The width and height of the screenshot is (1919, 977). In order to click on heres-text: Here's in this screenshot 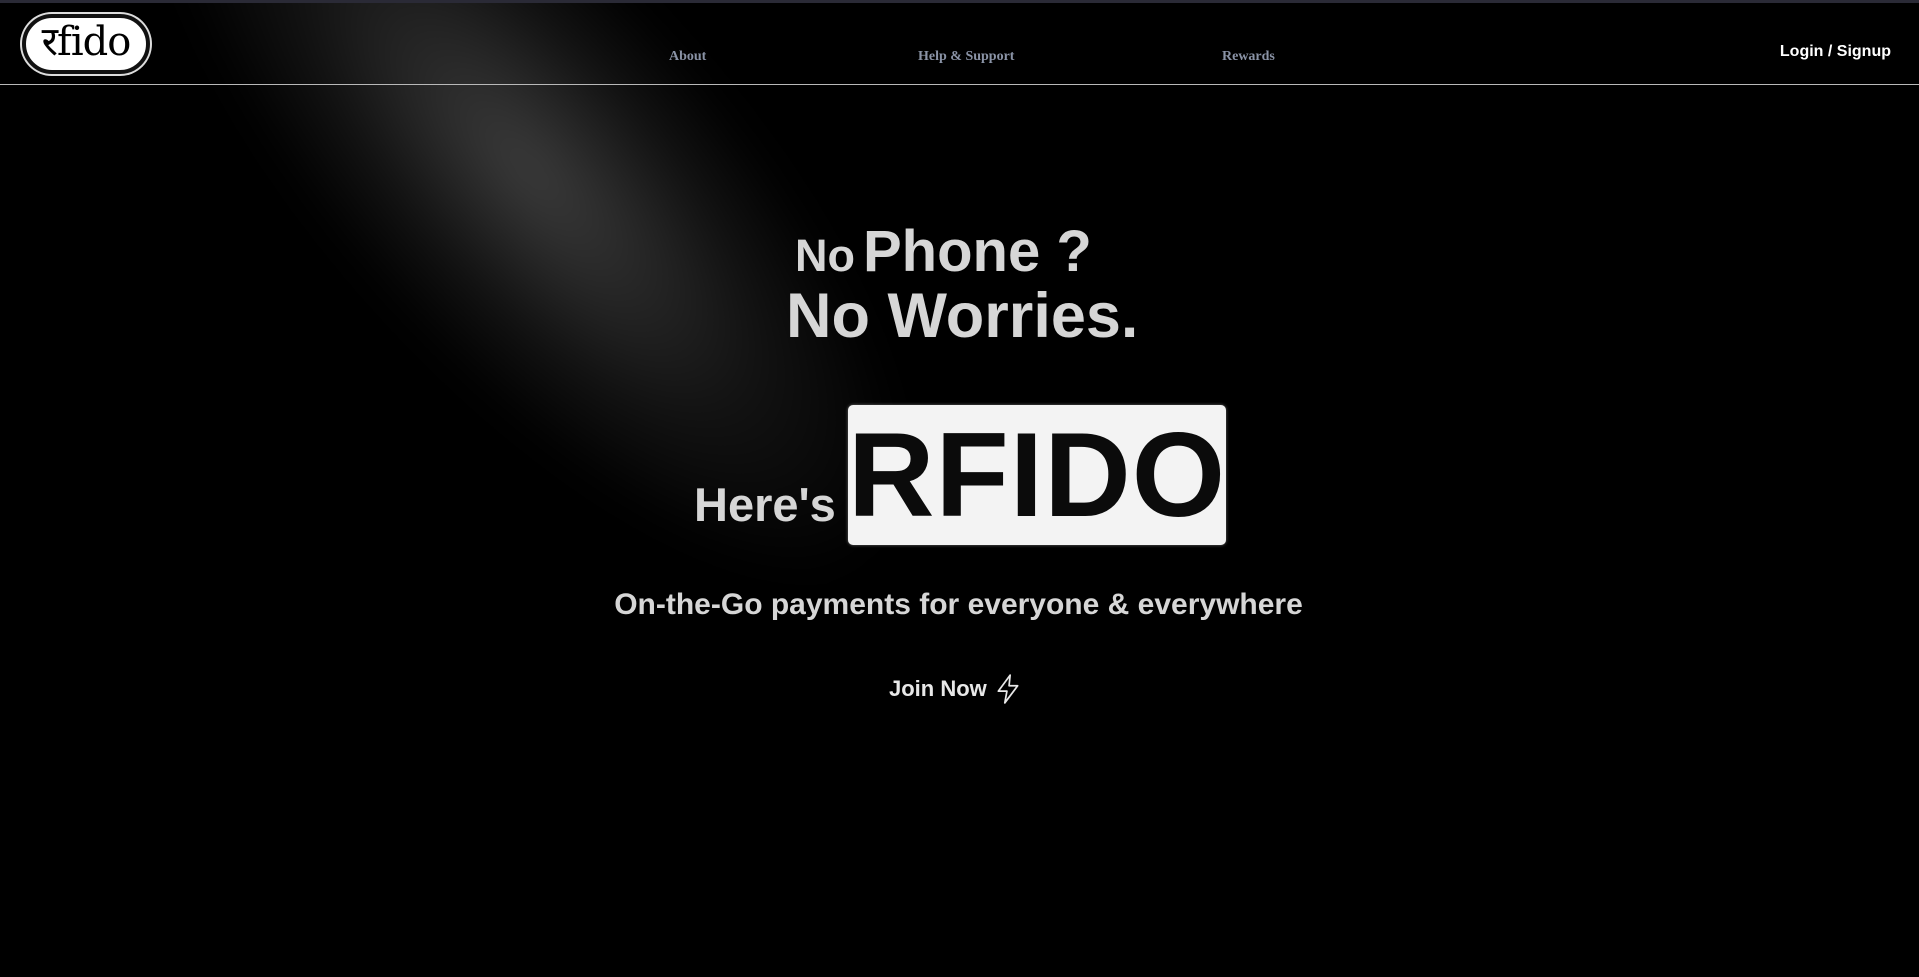, I will do `click(765, 504)`.